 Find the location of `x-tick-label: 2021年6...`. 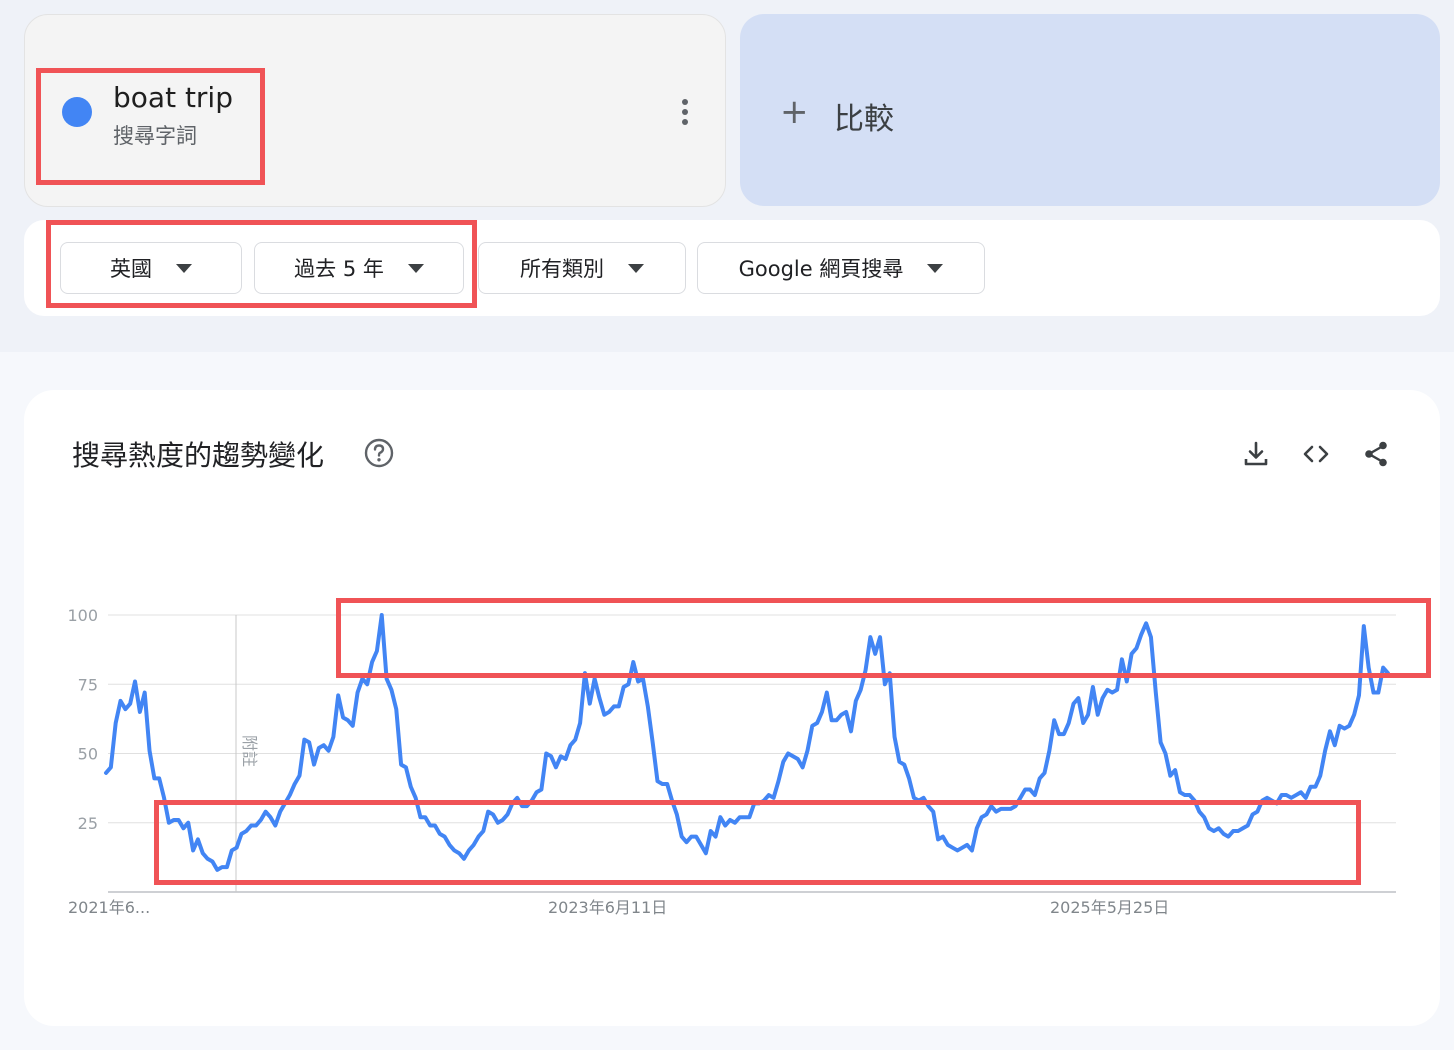

x-tick-label: 2021年6... is located at coordinates (109, 907).